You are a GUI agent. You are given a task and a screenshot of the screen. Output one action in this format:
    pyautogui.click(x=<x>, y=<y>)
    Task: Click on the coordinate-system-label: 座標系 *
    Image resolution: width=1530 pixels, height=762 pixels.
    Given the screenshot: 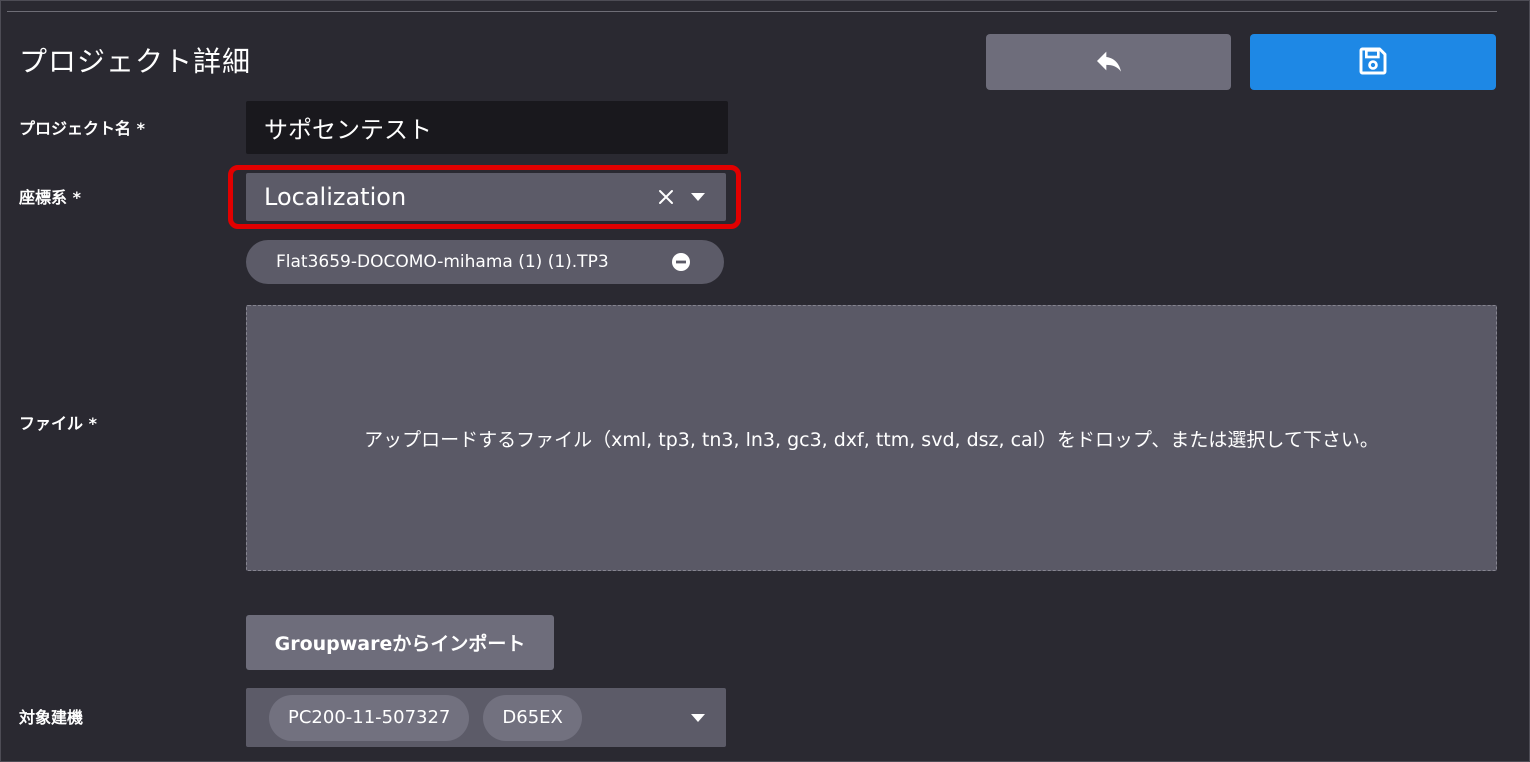 What is the action you would take?
    pyautogui.click(x=50, y=197)
    